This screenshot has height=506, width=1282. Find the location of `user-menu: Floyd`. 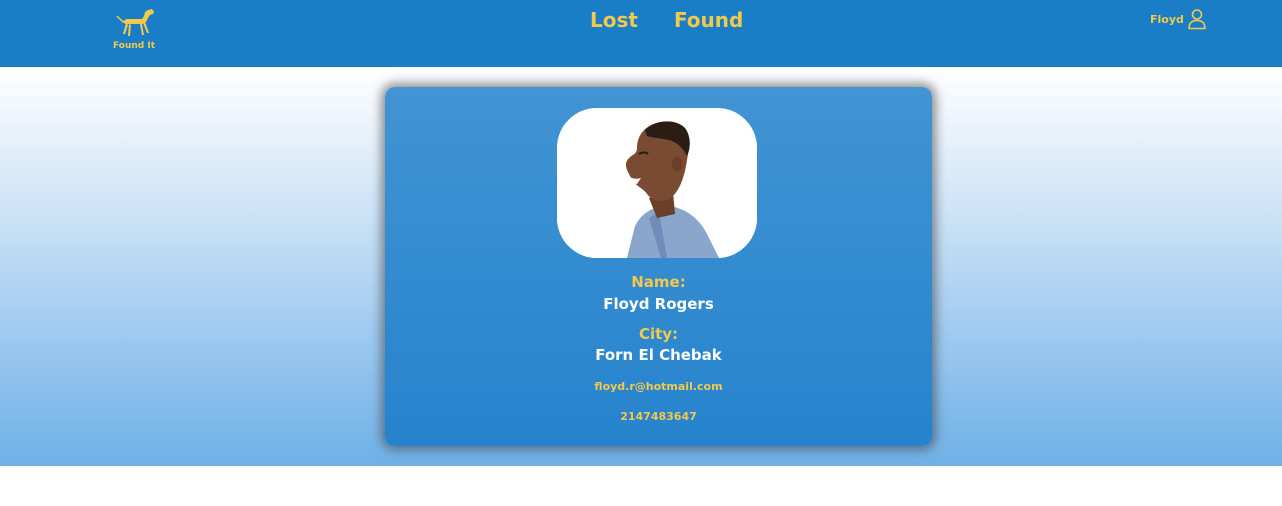

user-menu: Floyd is located at coordinates (1178, 19).